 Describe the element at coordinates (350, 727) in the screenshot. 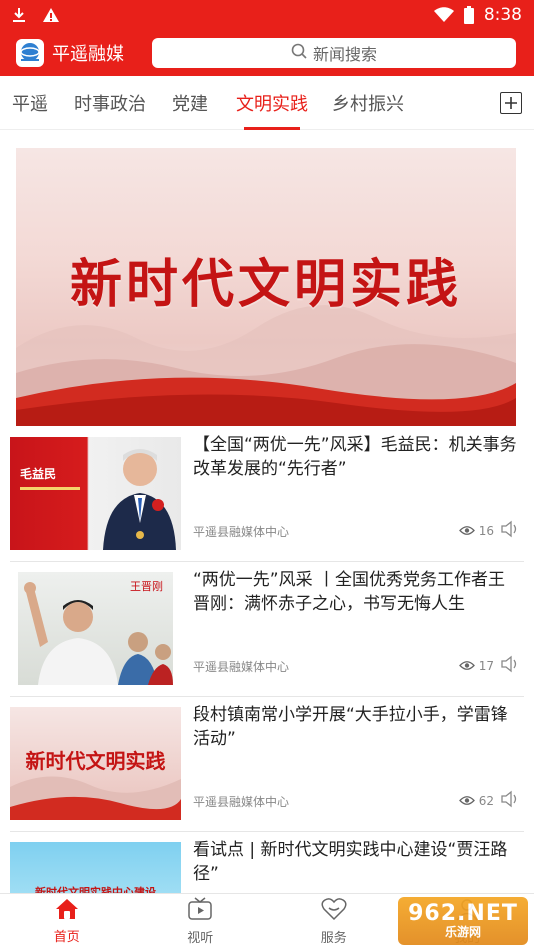

I see `news-title: 段村镇南常小学开展“大手拉小手，学雷锋活动”` at that location.